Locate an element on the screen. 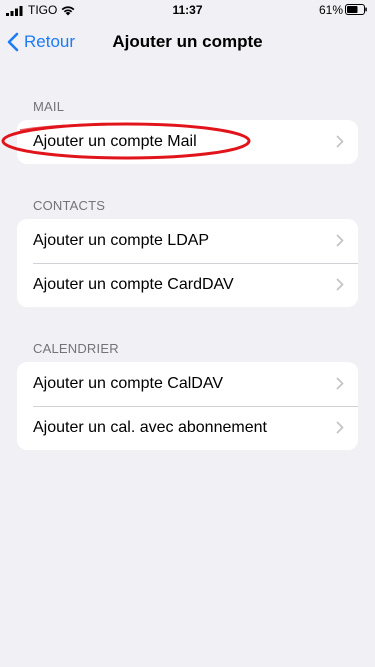 Image resolution: width=375 pixels, height=667 pixels. list-item-label: Ajouter un compte CardDAV is located at coordinates (133, 284).